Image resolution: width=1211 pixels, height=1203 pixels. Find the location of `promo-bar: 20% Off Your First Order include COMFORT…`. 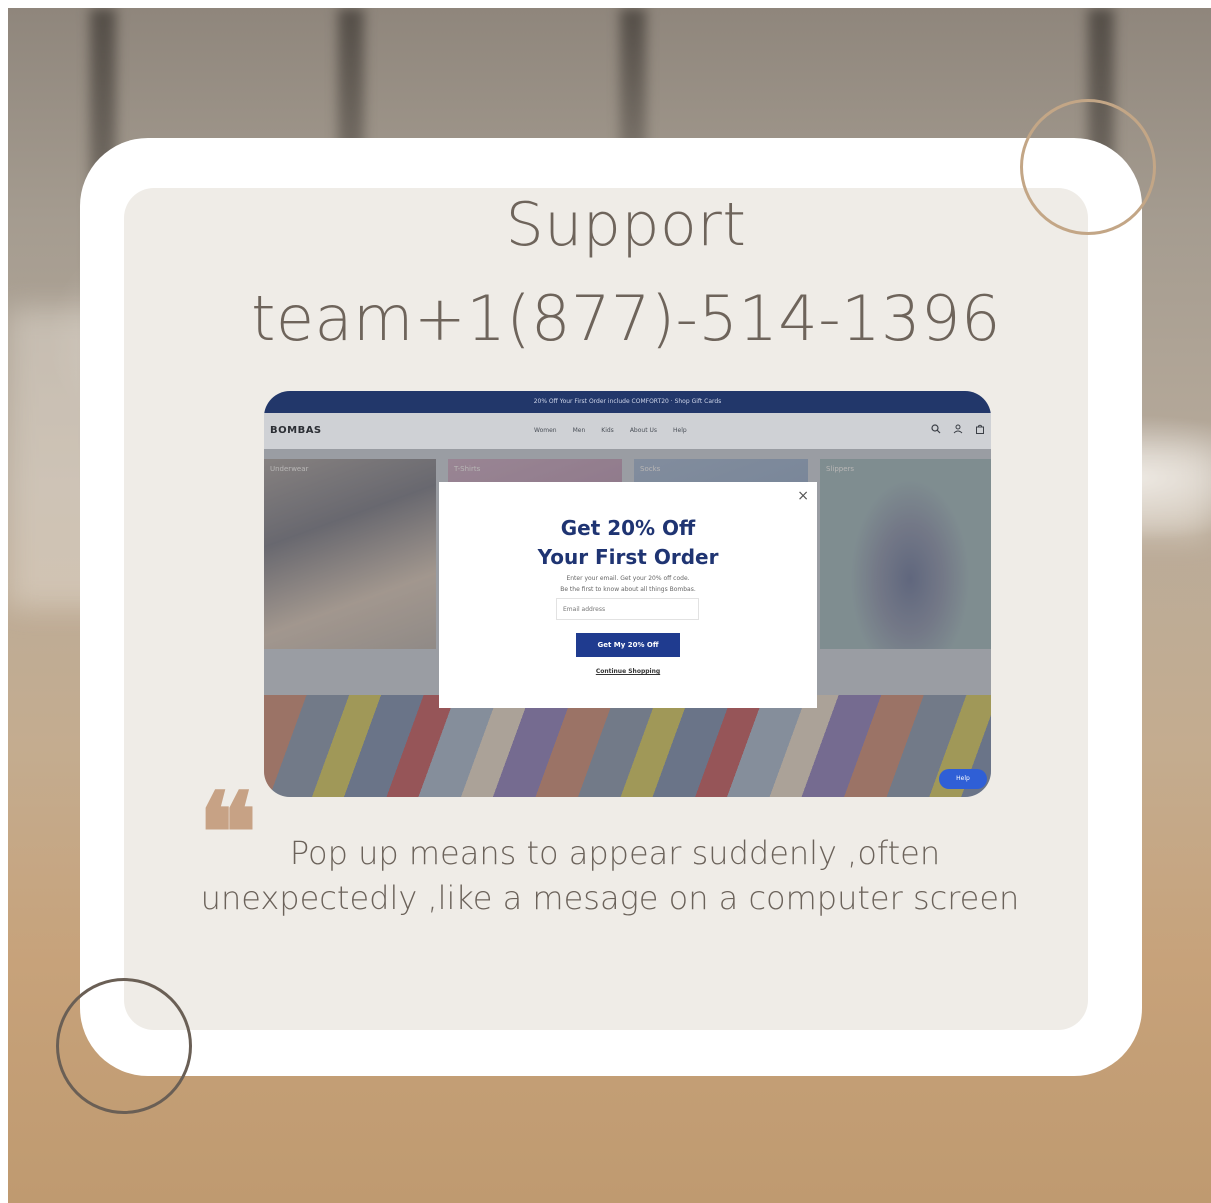

promo-bar: 20% Off Your First Order include COMFORT… is located at coordinates (627, 402).